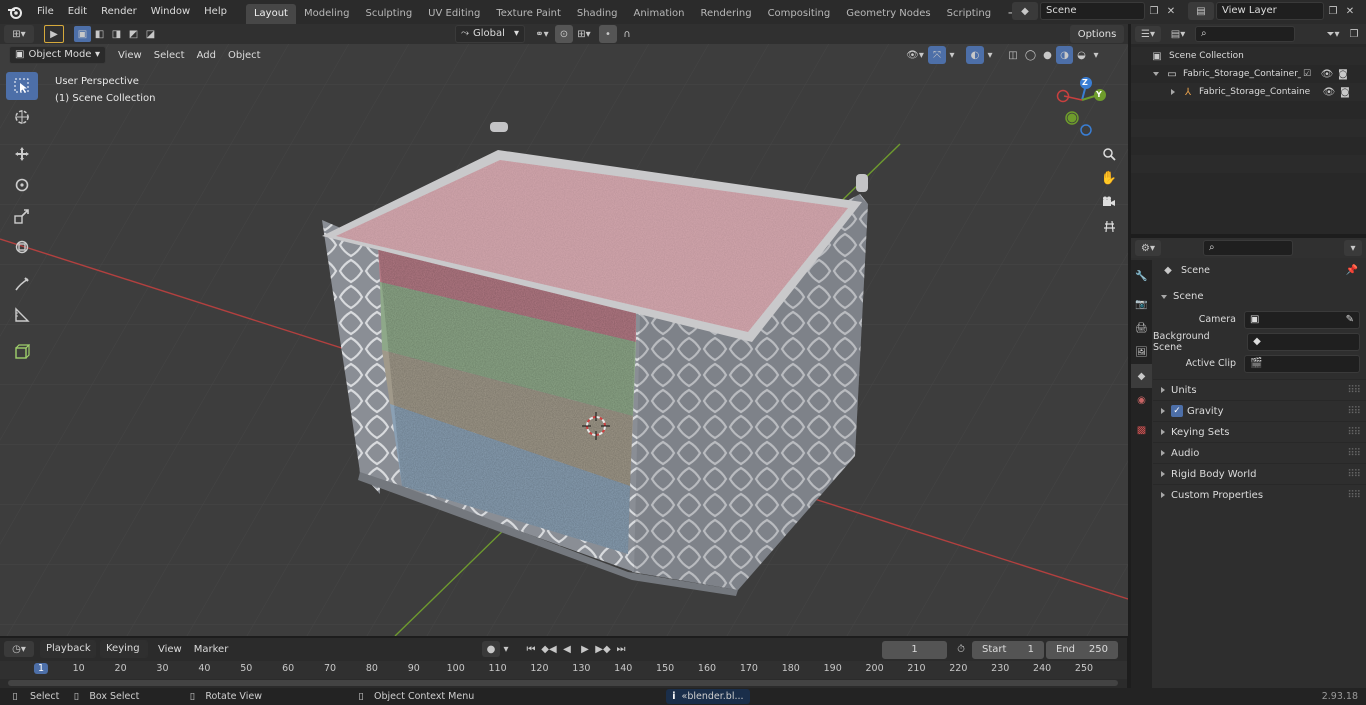 This screenshot has height=705, width=1366. I want to click on panel-custom-properties: Custom Properties ⠿⠿, so click(1259, 494).